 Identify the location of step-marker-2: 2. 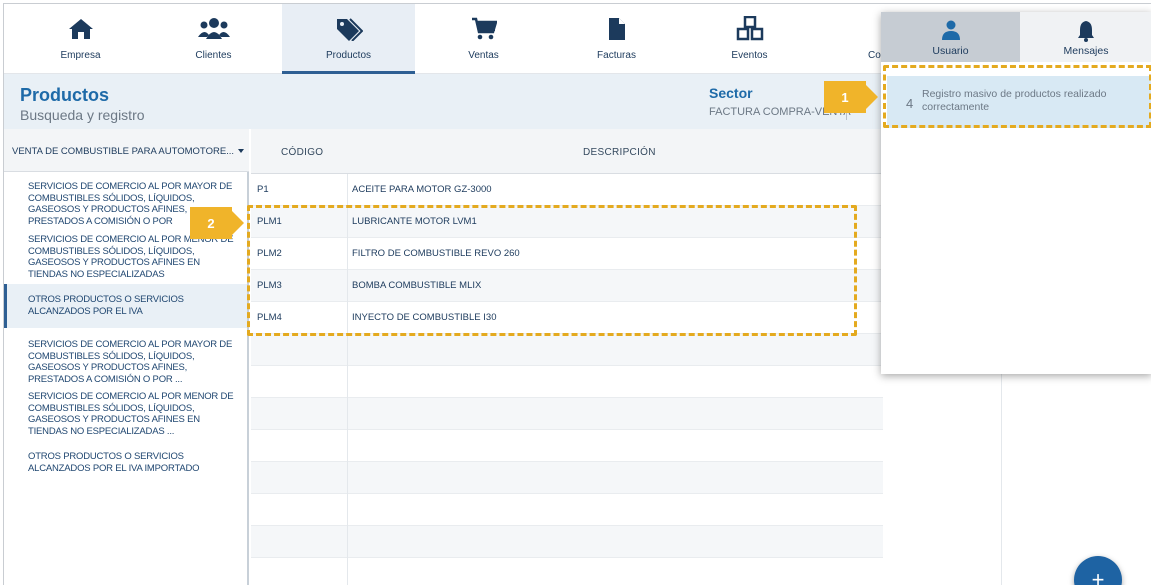
(217, 223).